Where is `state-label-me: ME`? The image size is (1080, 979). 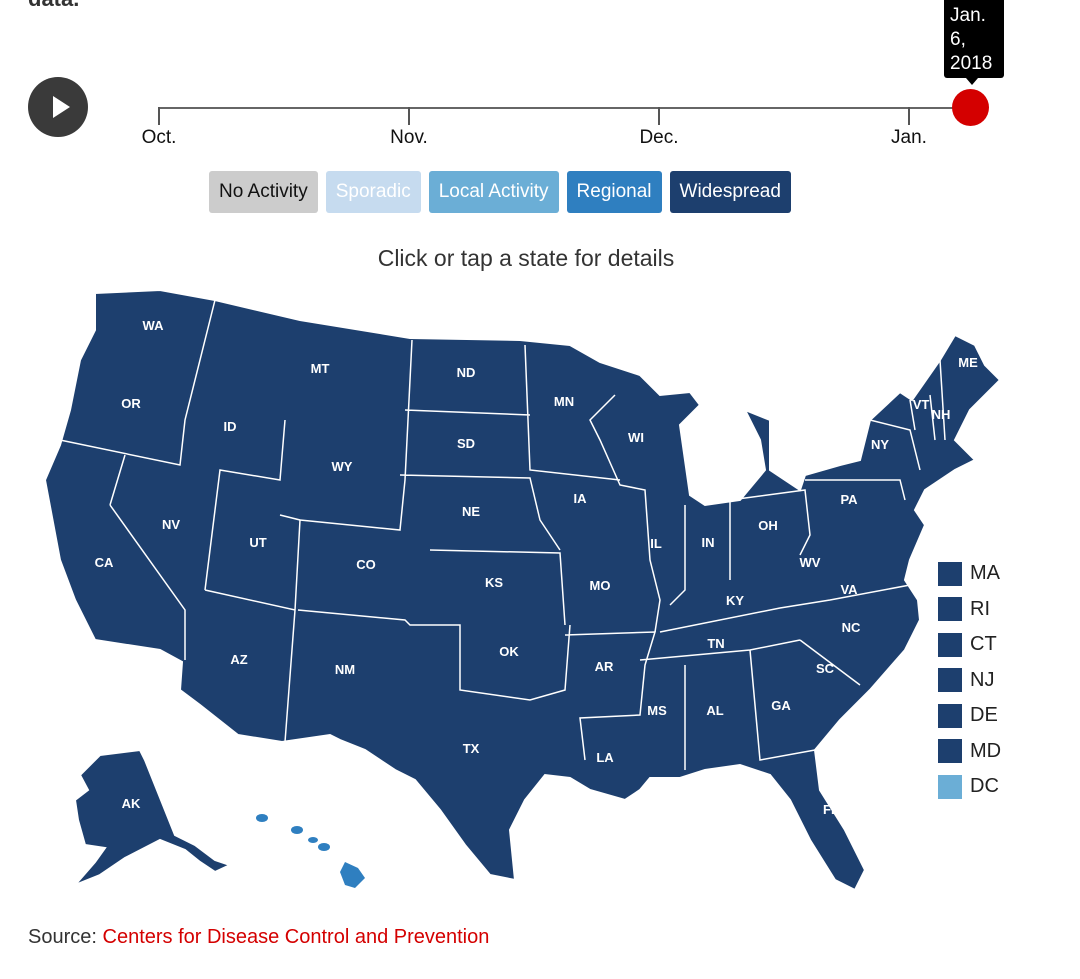
state-label-me: ME is located at coordinates (968, 362).